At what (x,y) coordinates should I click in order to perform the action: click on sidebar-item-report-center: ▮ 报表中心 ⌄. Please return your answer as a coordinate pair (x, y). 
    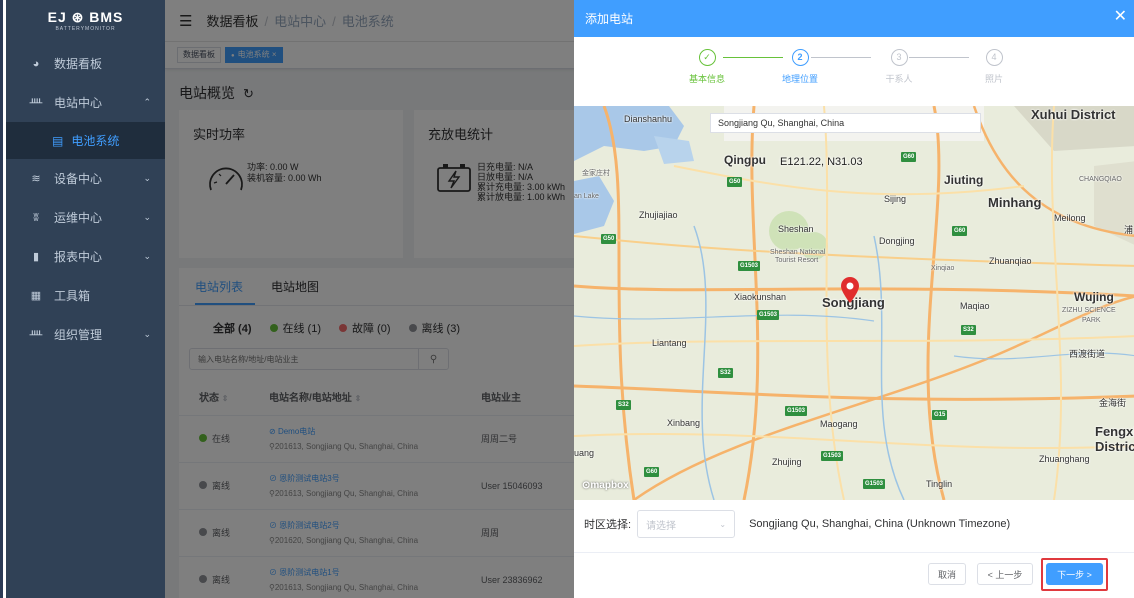
    Looking at the image, I should click on (85, 256).